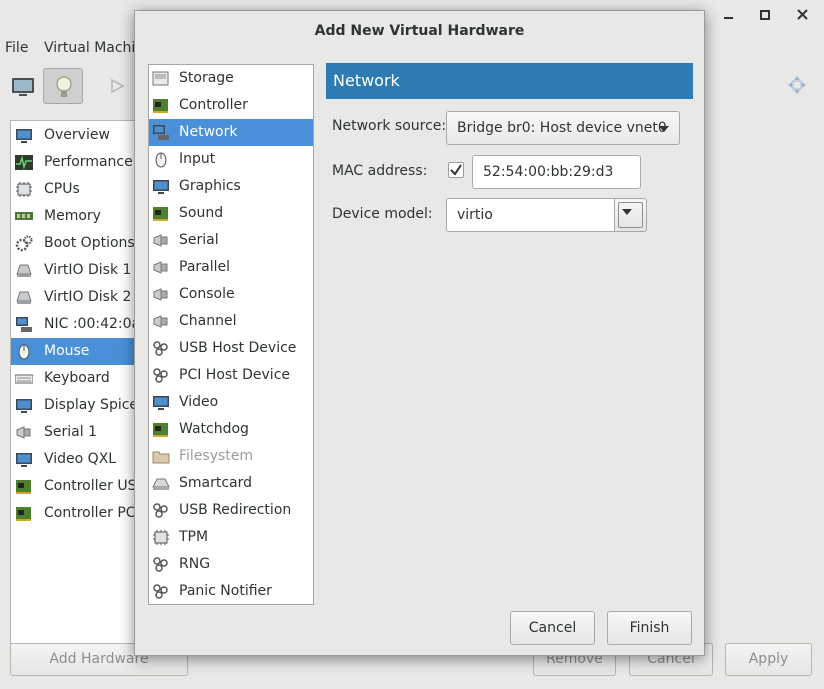 The image size is (824, 689). What do you see at coordinates (207, 294) in the screenshot?
I see `hardware-type-label: Console` at bounding box center [207, 294].